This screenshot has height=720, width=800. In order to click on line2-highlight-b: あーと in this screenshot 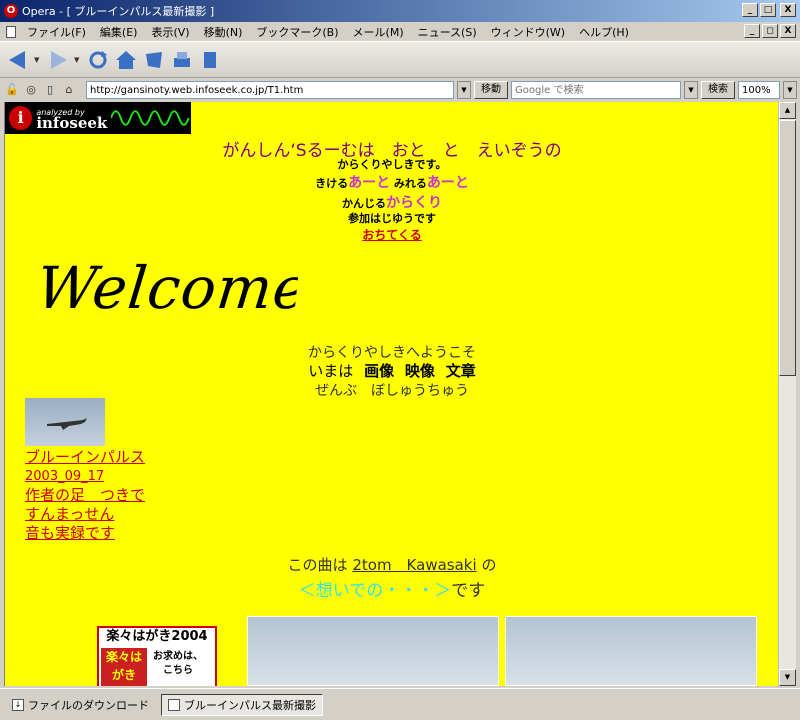, I will do `click(447, 183)`.